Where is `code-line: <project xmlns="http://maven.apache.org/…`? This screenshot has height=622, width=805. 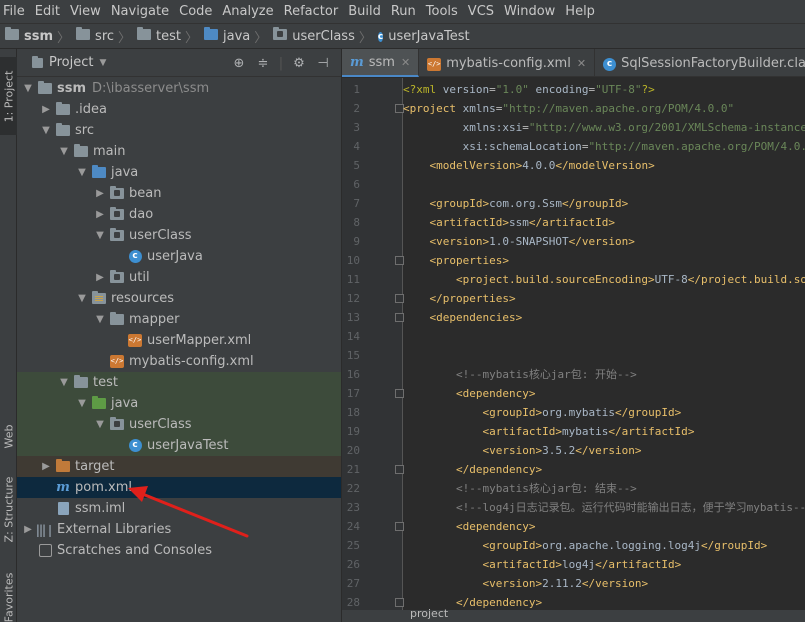 code-line: <project xmlns="http://maven.apache.org/… is located at coordinates (604, 108).